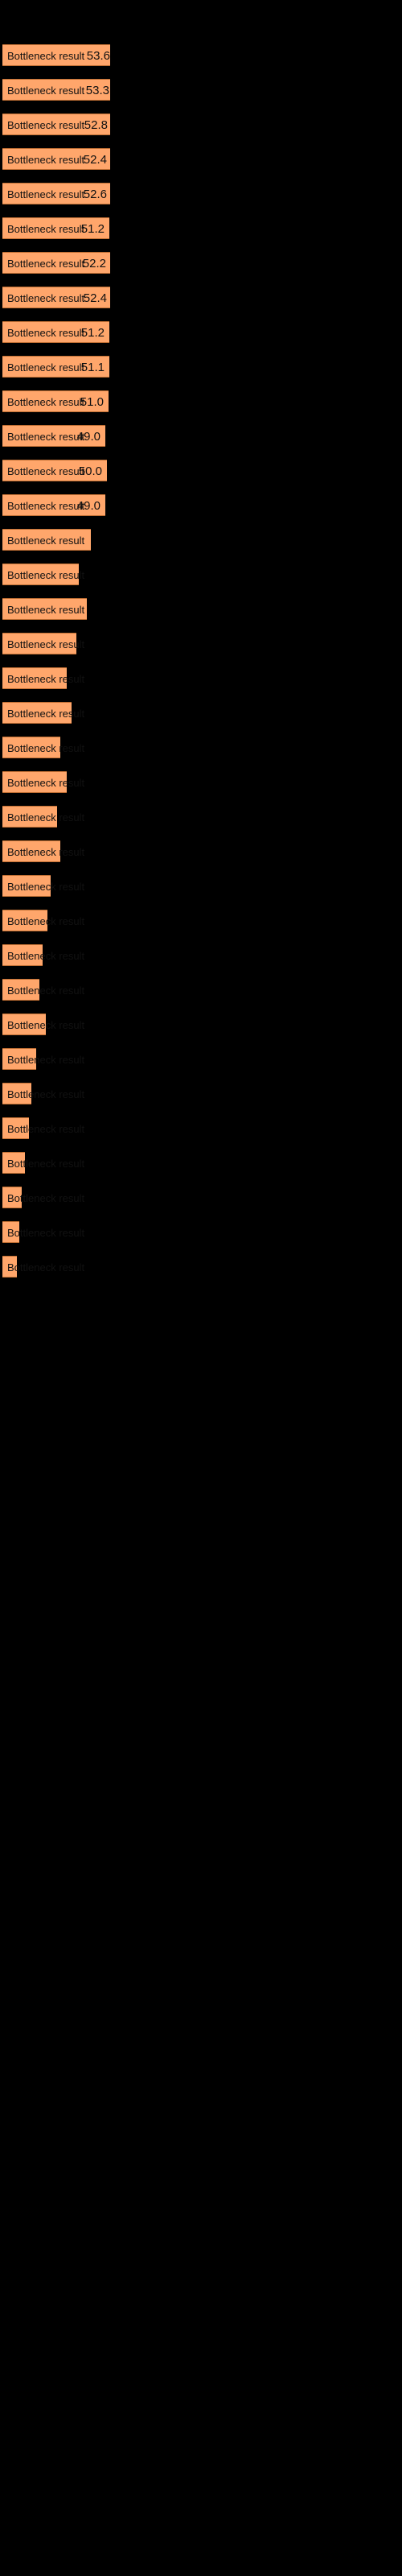  Describe the element at coordinates (58, 90) in the screenshot. I see `bar: Bottleneck result 53.3` at that location.